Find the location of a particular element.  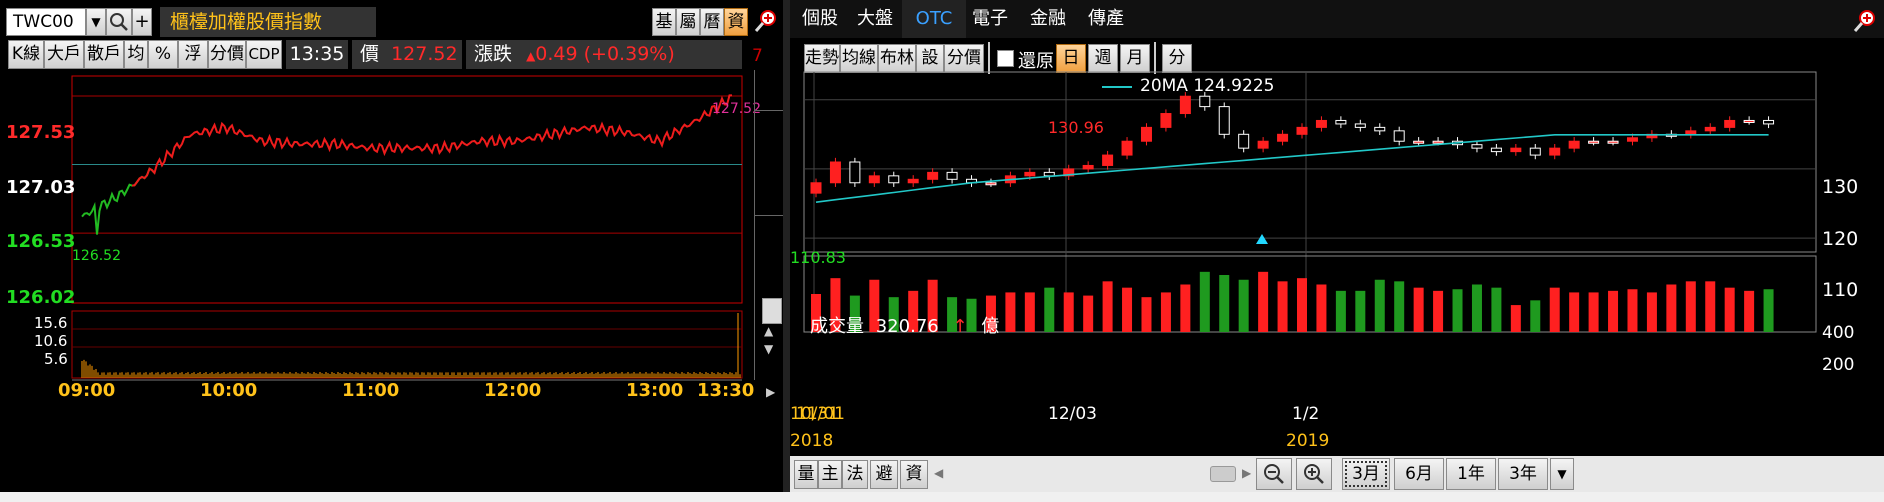

range-6m-button: 6月 is located at coordinates (1419, 474).